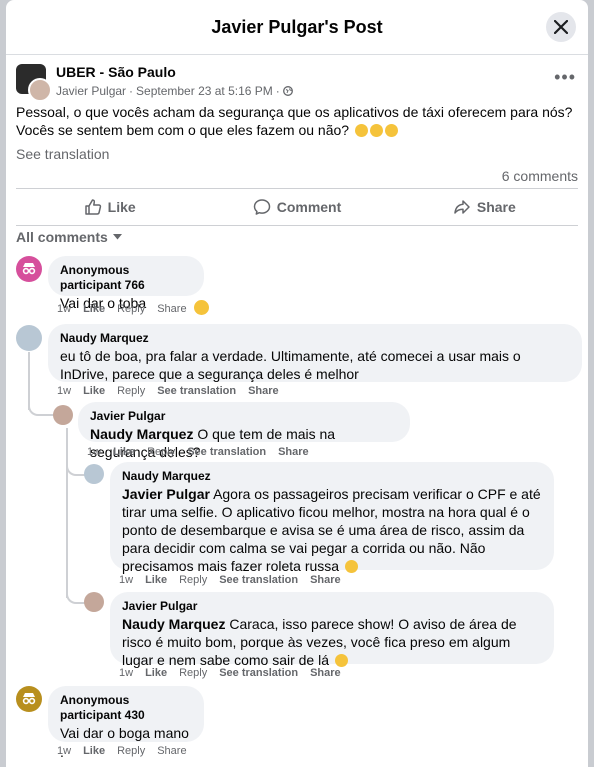  What do you see at coordinates (166, 494) in the screenshot?
I see `mention-link: Javier Pulgar` at bounding box center [166, 494].